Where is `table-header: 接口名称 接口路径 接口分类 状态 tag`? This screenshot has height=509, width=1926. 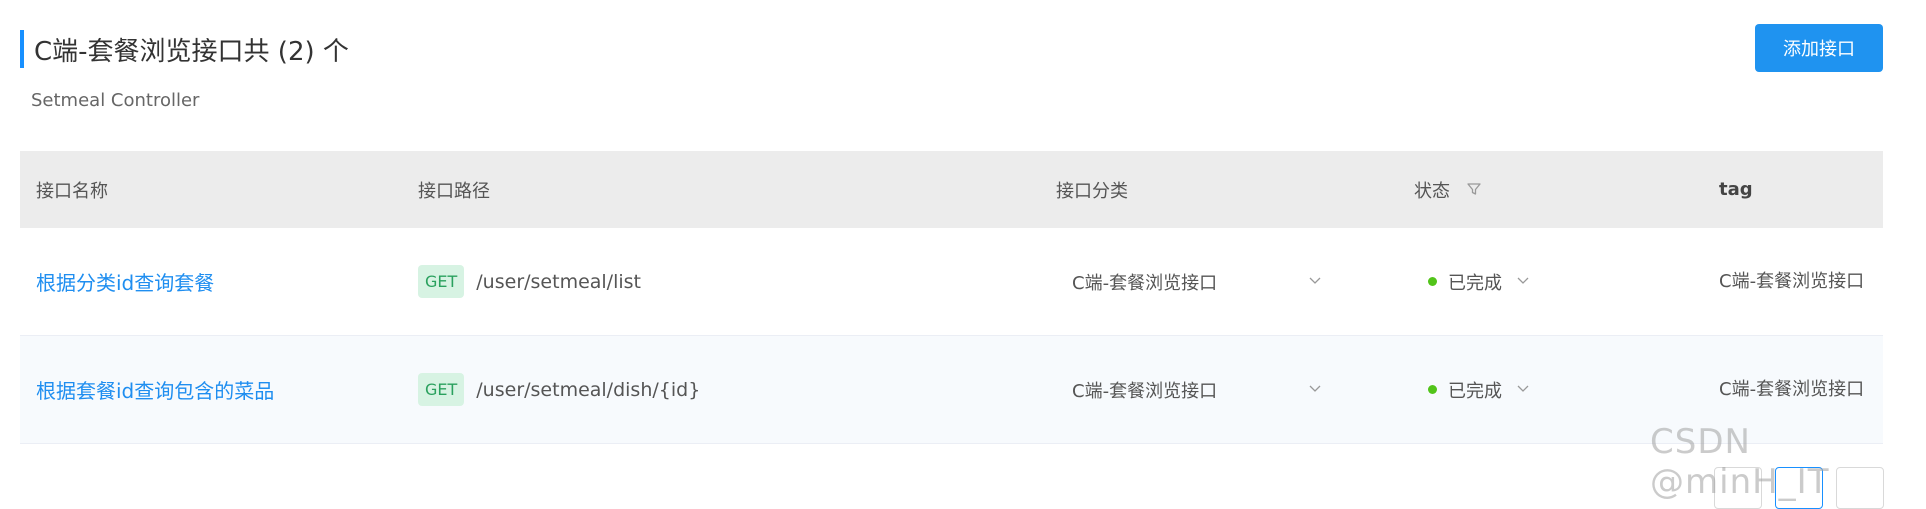
table-header: 接口名称 接口路径 接口分类 状态 tag is located at coordinates (951, 189).